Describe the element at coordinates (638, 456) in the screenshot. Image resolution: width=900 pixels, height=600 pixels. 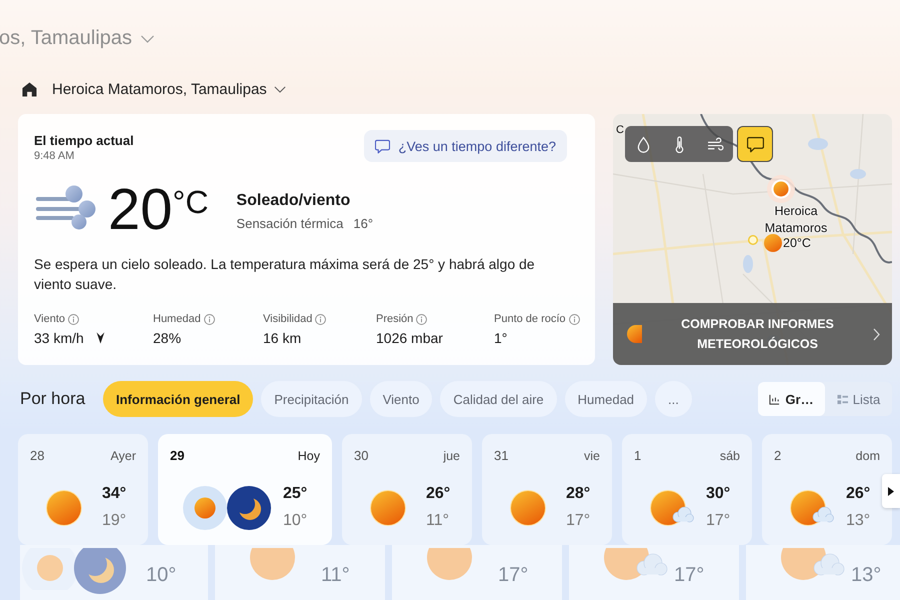
I see `day-date: 1` at that location.